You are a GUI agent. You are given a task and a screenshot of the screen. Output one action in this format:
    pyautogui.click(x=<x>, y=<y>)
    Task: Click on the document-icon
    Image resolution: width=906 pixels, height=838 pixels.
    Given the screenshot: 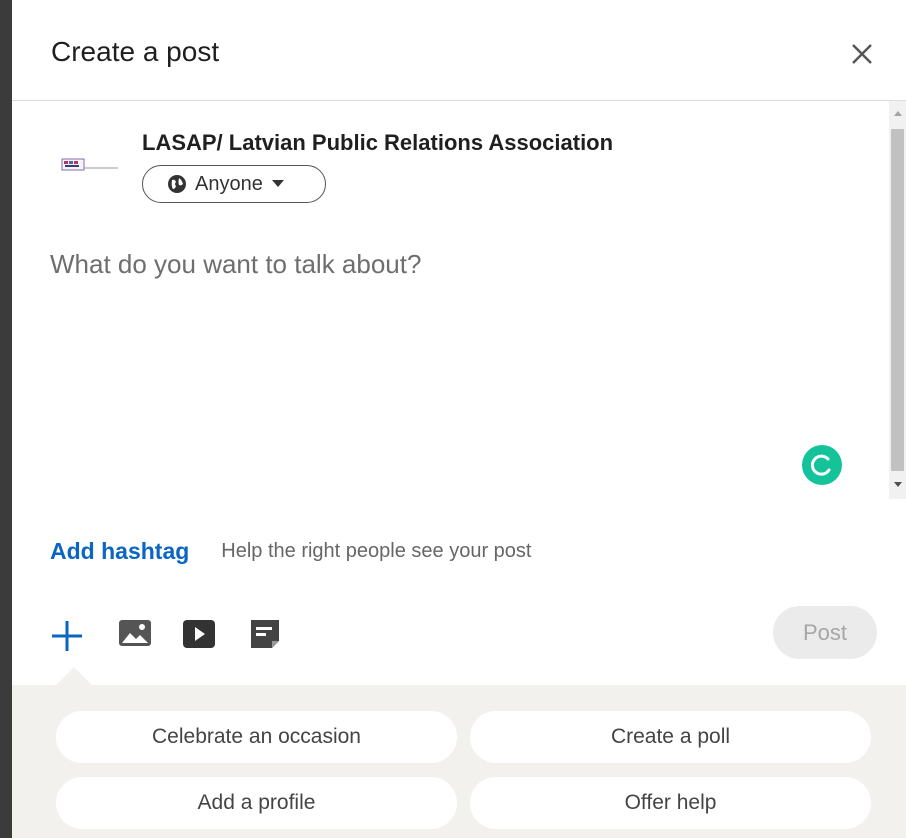 What is the action you would take?
    pyautogui.click(x=265, y=634)
    